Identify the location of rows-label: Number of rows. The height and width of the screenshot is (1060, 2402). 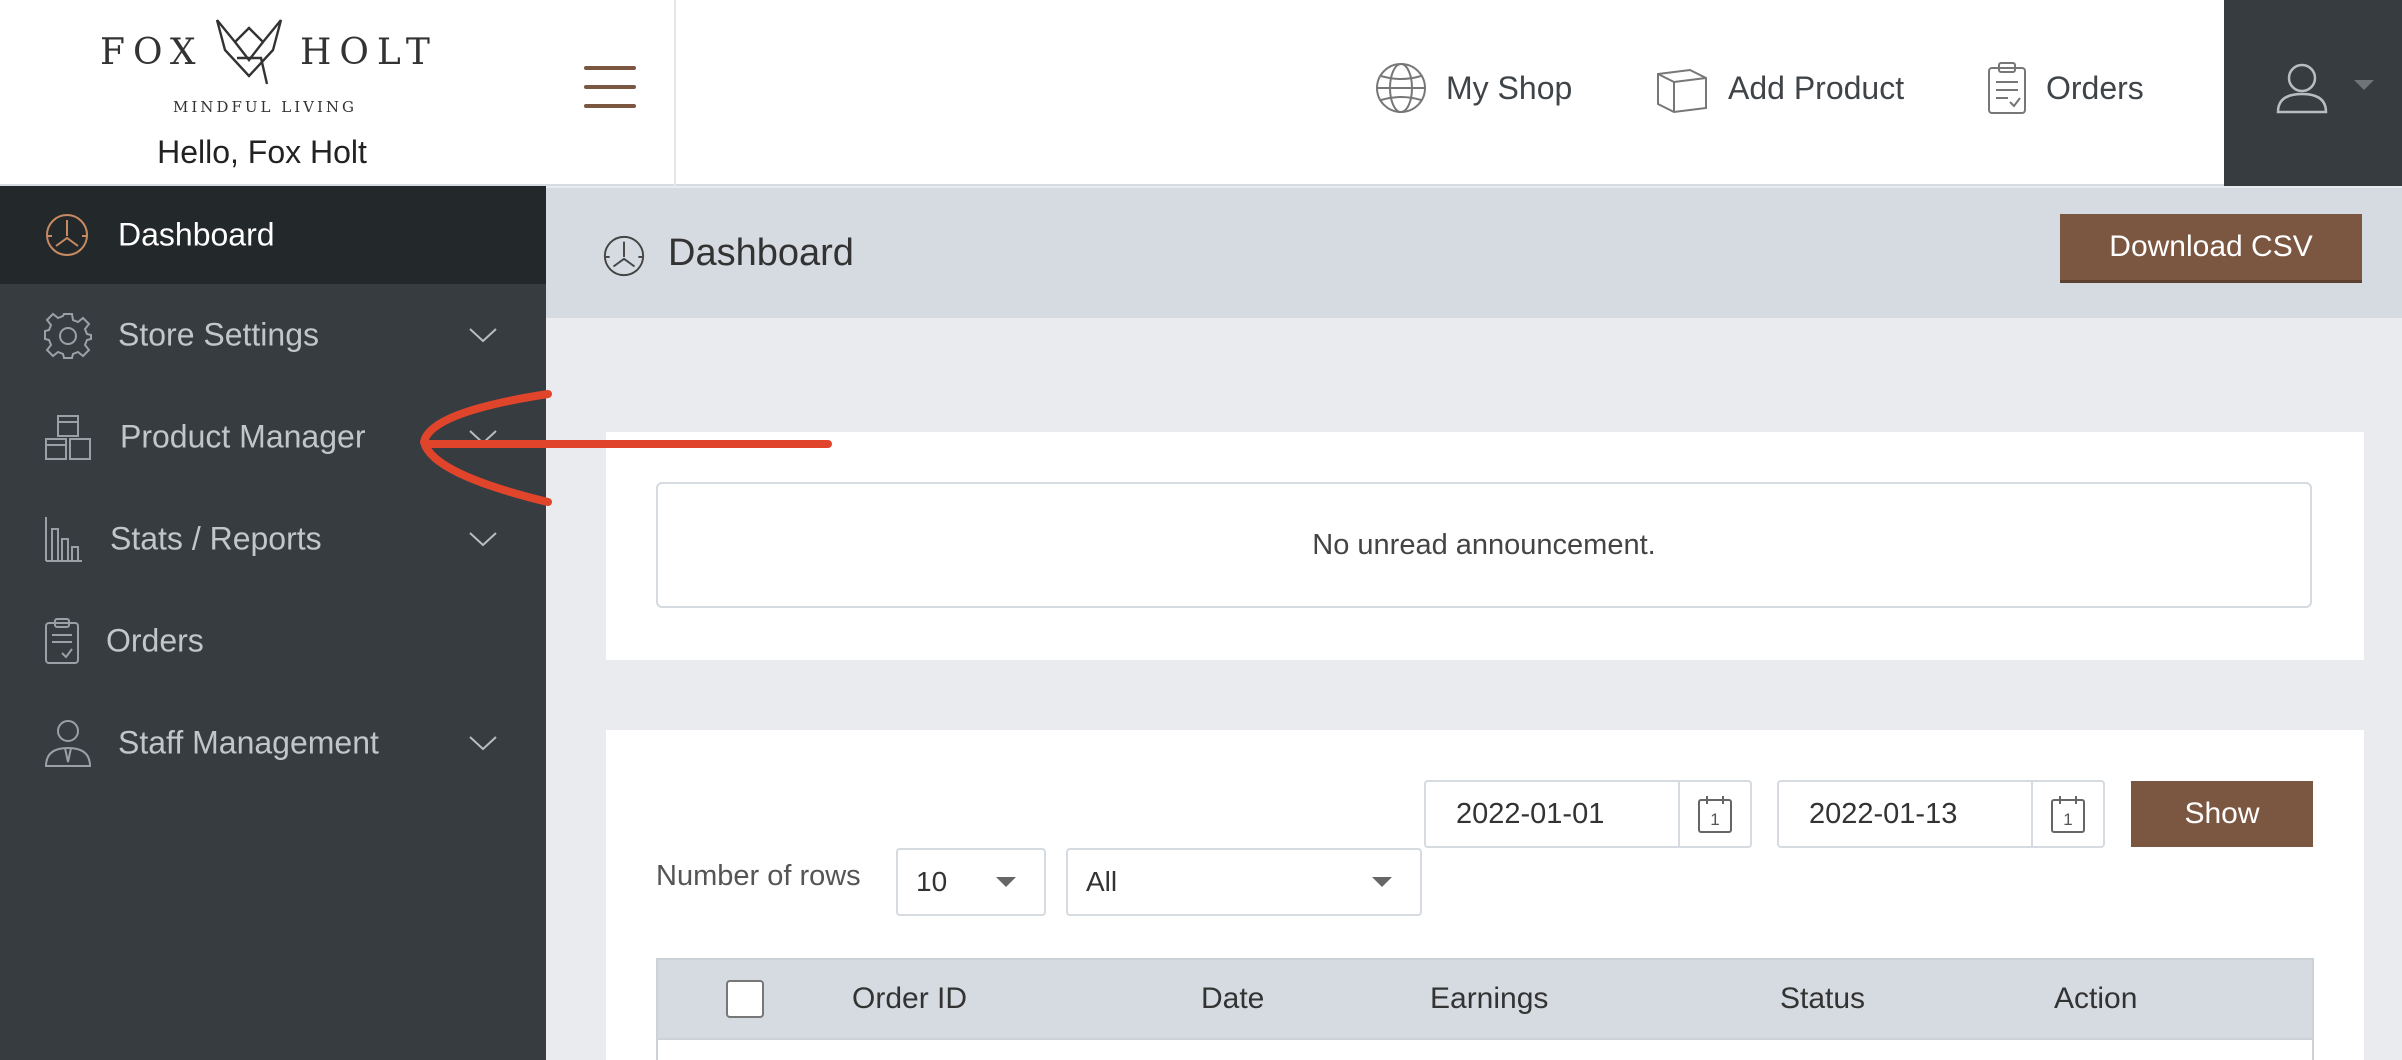
(758, 876).